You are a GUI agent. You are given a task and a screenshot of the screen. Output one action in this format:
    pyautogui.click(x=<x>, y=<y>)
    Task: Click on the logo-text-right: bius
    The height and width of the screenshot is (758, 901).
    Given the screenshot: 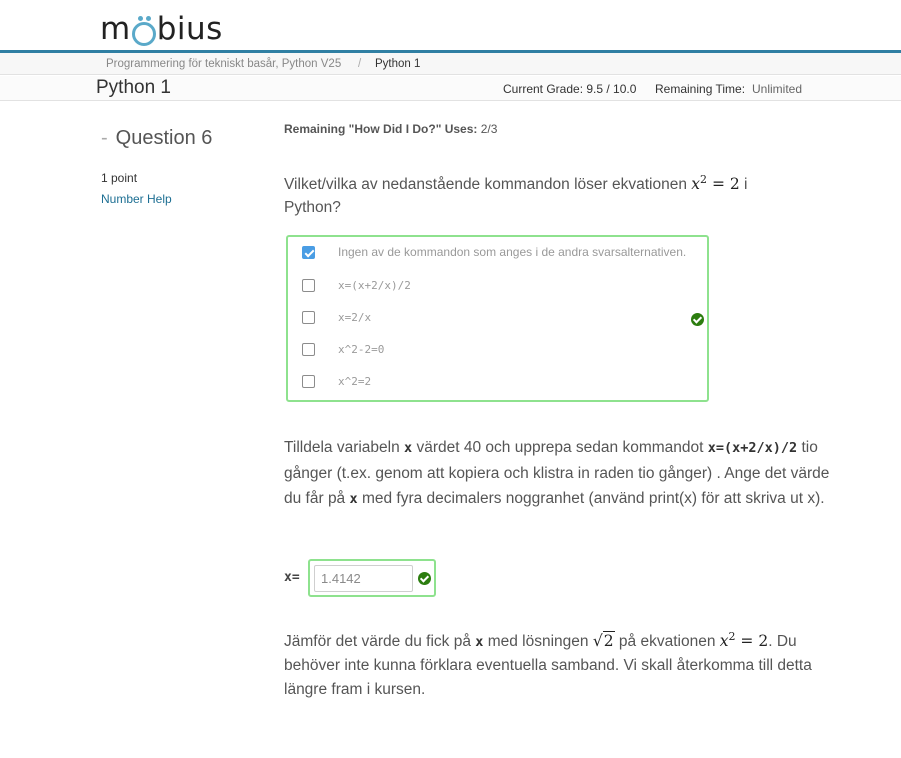 What is the action you would take?
    pyautogui.click(x=189, y=29)
    